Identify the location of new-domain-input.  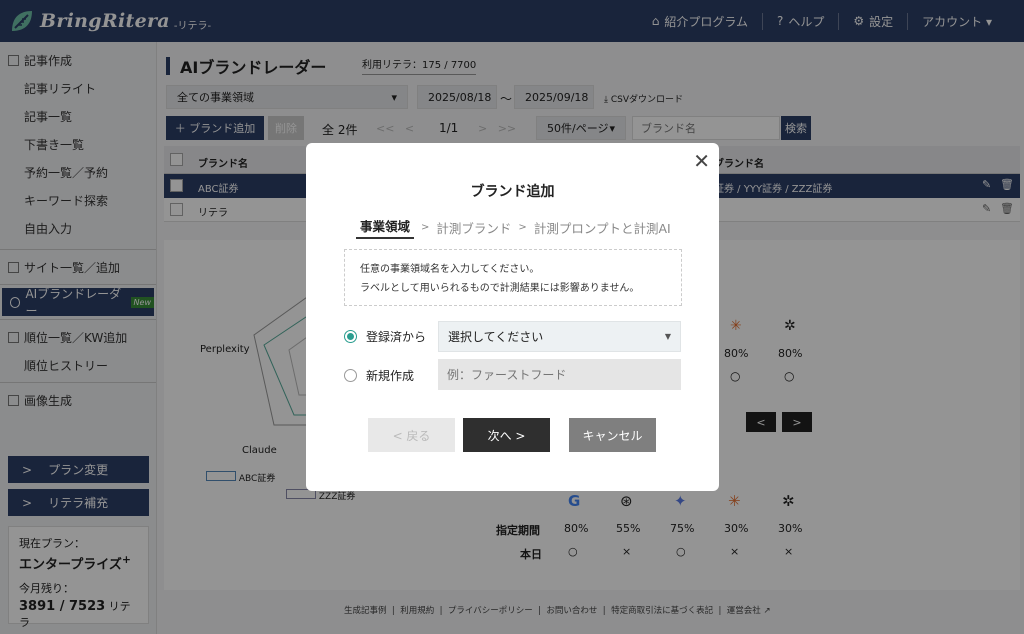
(559, 374).